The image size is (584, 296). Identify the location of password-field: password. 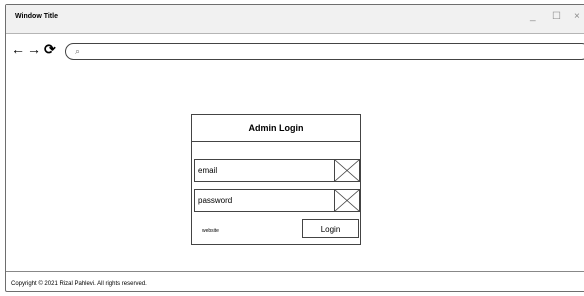
(277, 200).